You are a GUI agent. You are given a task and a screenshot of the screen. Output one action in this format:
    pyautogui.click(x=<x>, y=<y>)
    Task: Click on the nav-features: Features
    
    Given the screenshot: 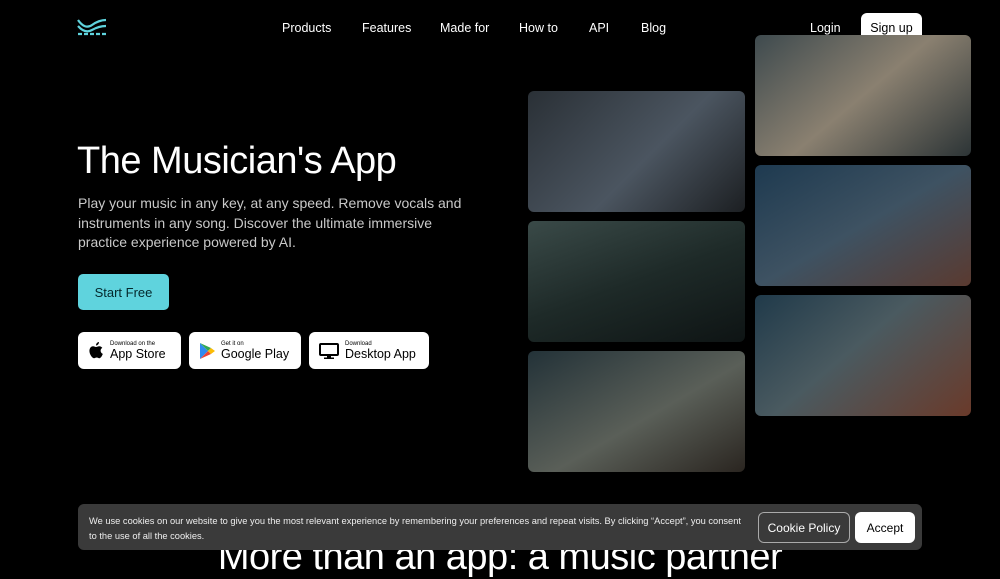 What is the action you would take?
    pyautogui.click(x=386, y=28)
    